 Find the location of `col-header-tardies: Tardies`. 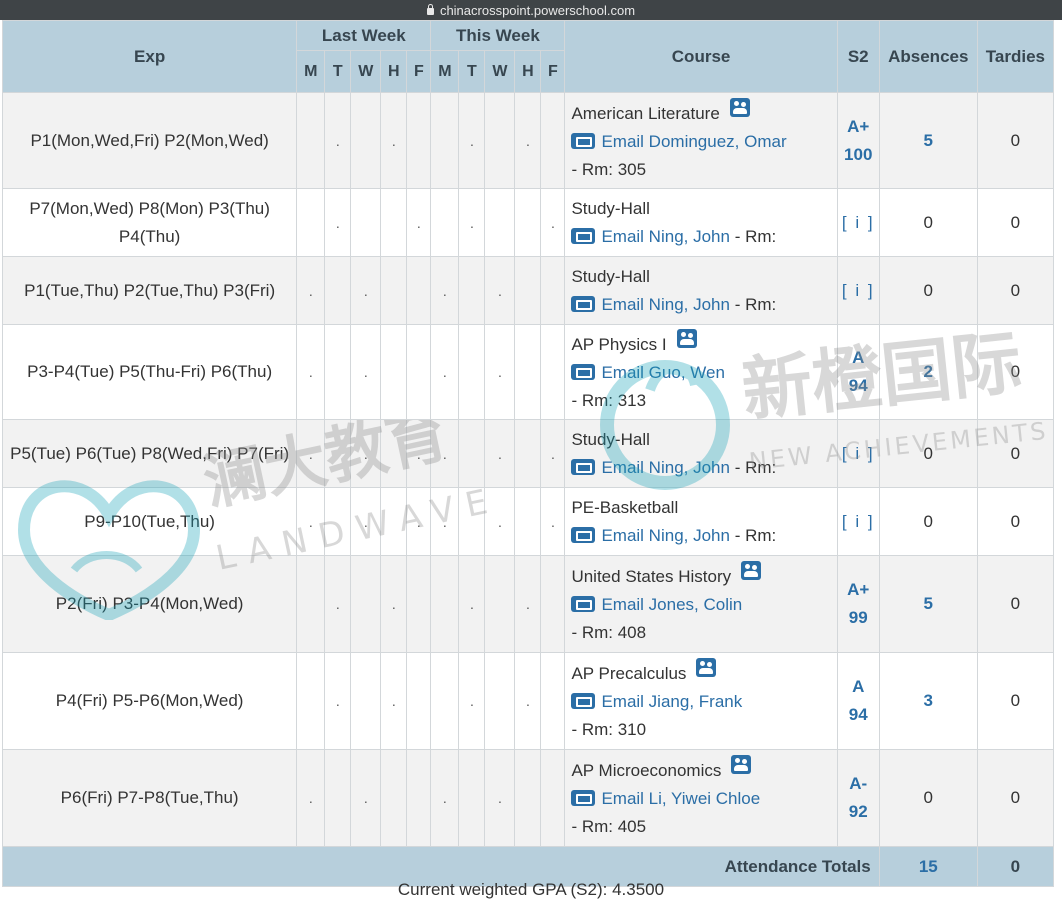

col-header-tardies: Tardies is located at coordinates (1015, 56).